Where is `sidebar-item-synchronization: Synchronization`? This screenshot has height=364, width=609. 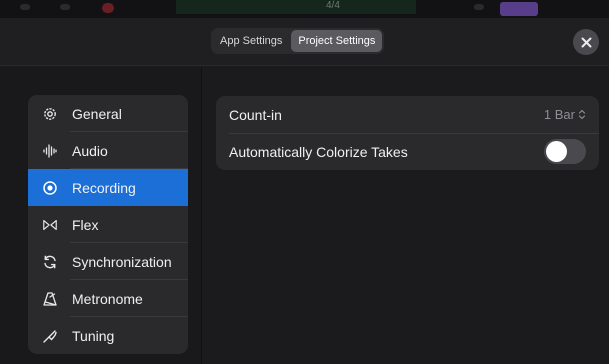 sidebar-item-synchronization: Synchronization is located at coordinates (108, 261).